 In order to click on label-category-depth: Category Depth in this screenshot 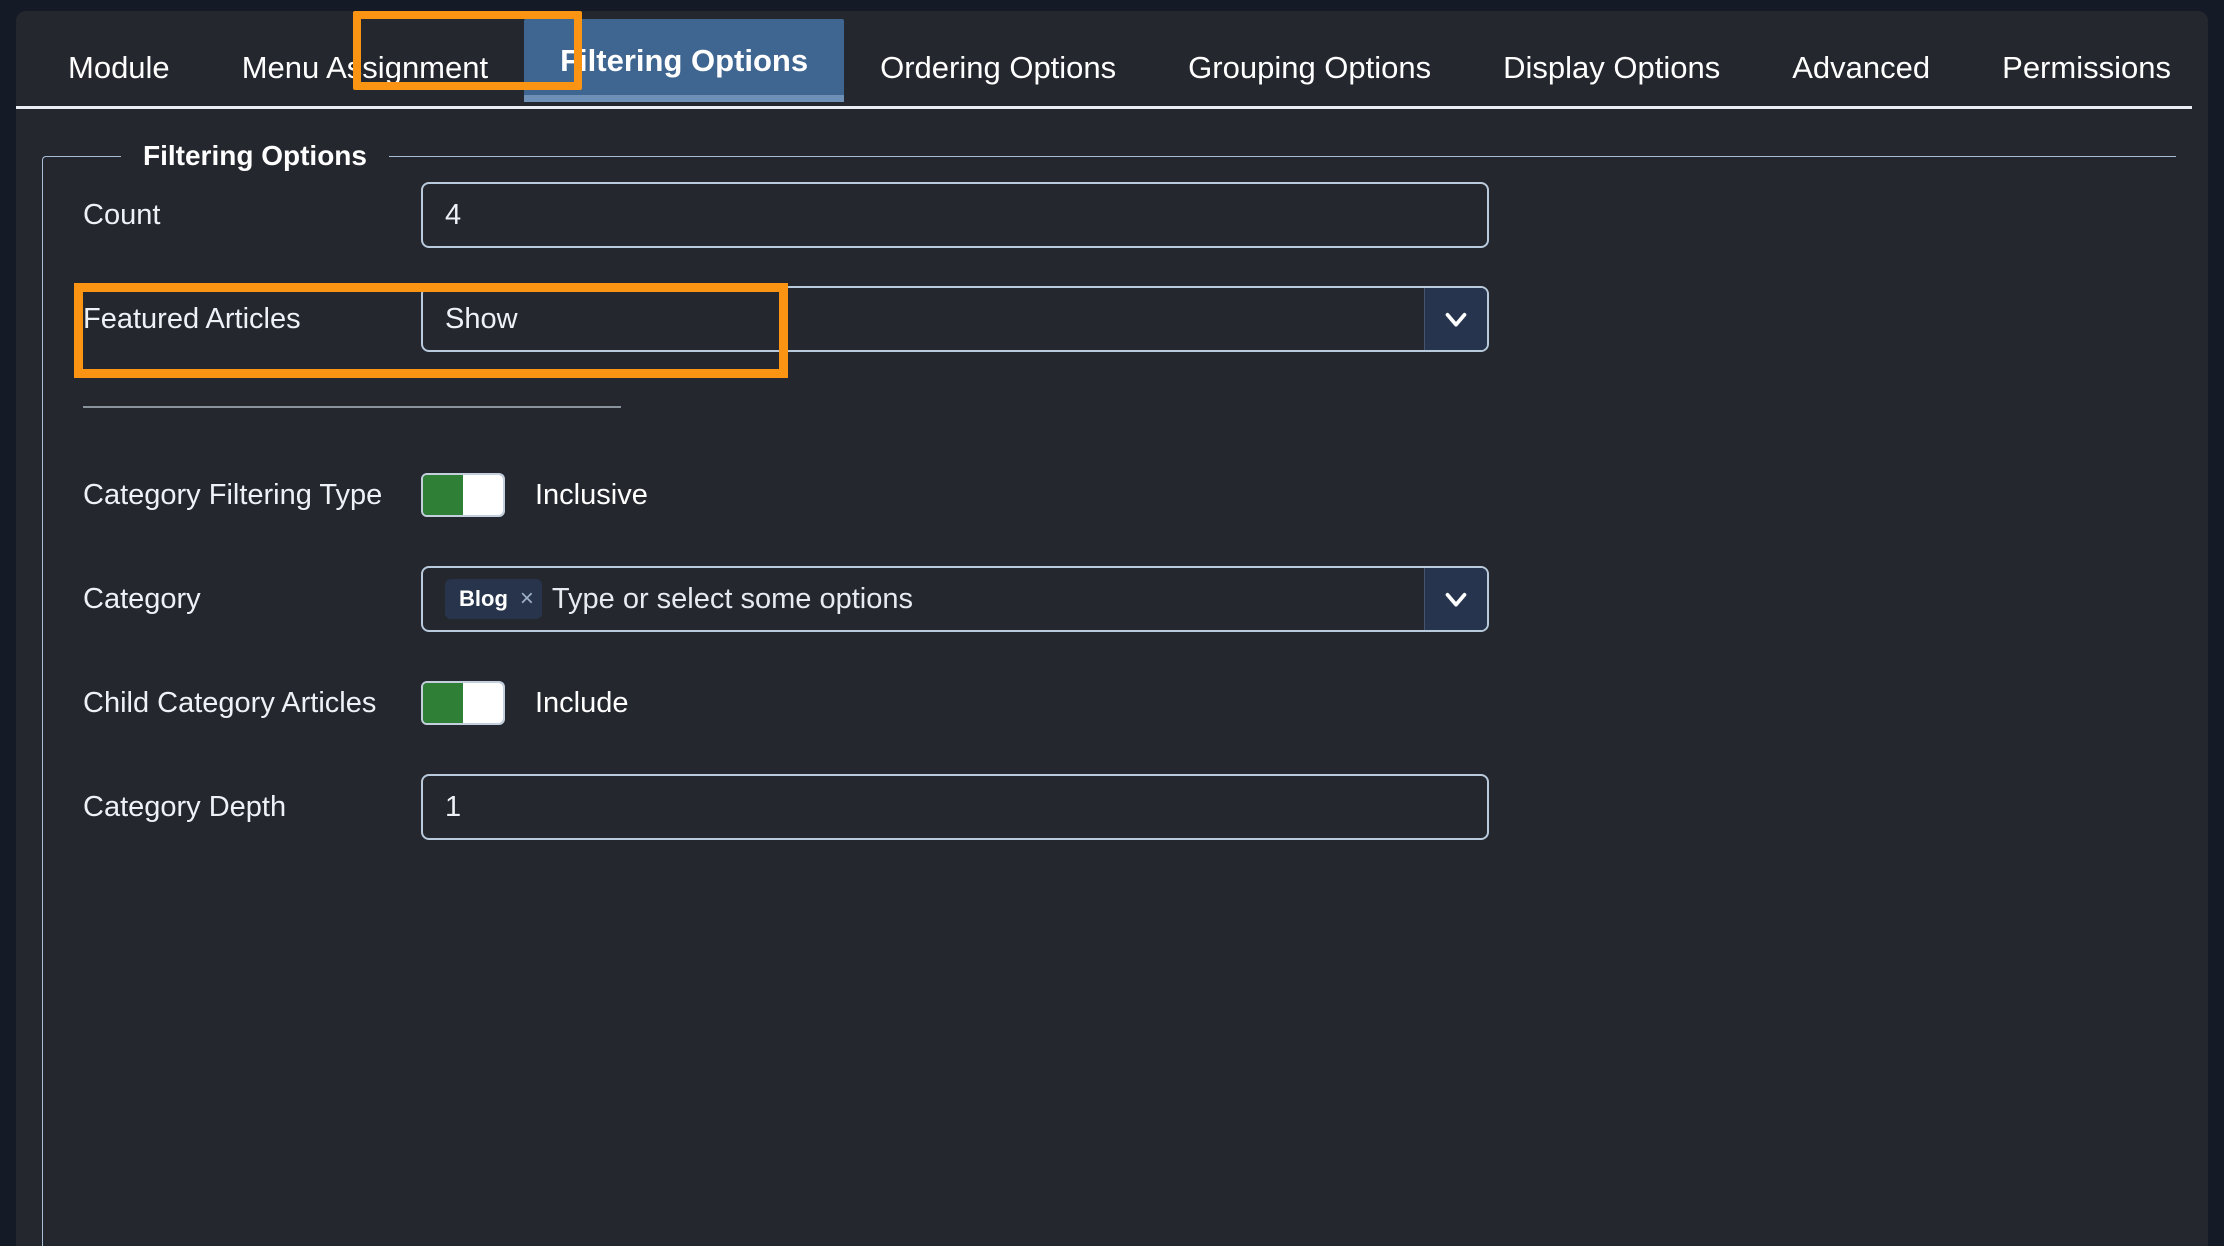, I will do `click(185, 806)`.